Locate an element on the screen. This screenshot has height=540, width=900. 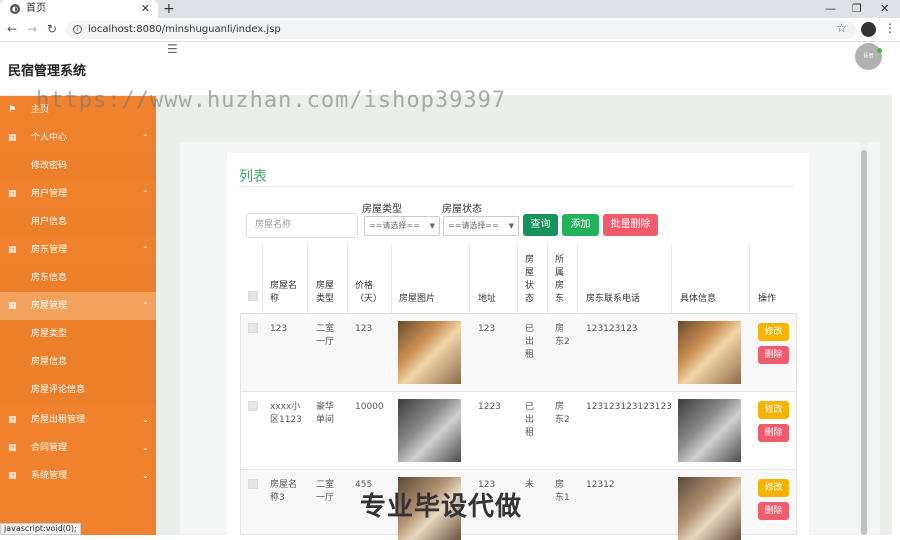
sidebar-item-1: ▦ 个人中心 ⌃ is located at coordinates (78, 138).